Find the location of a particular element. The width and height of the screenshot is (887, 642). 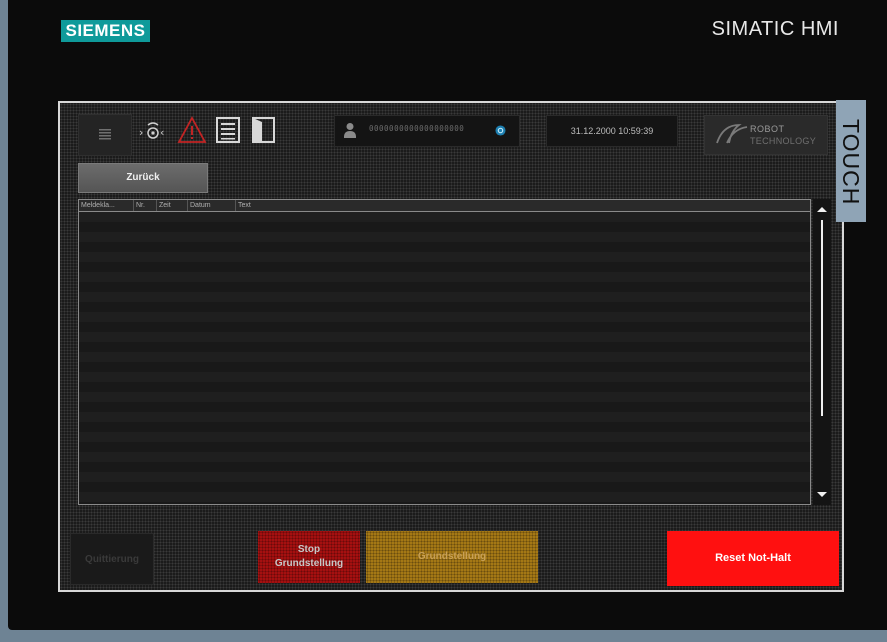

scroll-thumb is located at coordinates (822, 318).